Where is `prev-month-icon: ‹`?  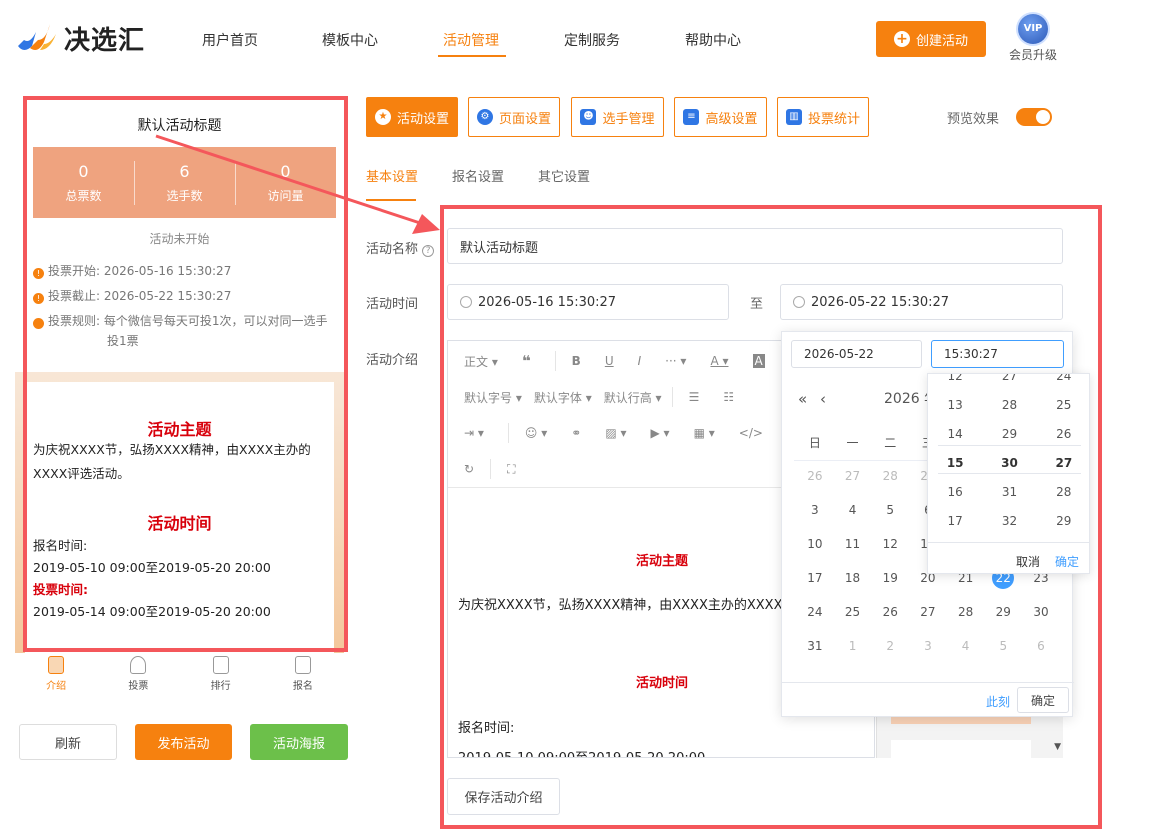
prev-month-icon: ‹ is located at coordinates (823, 399).